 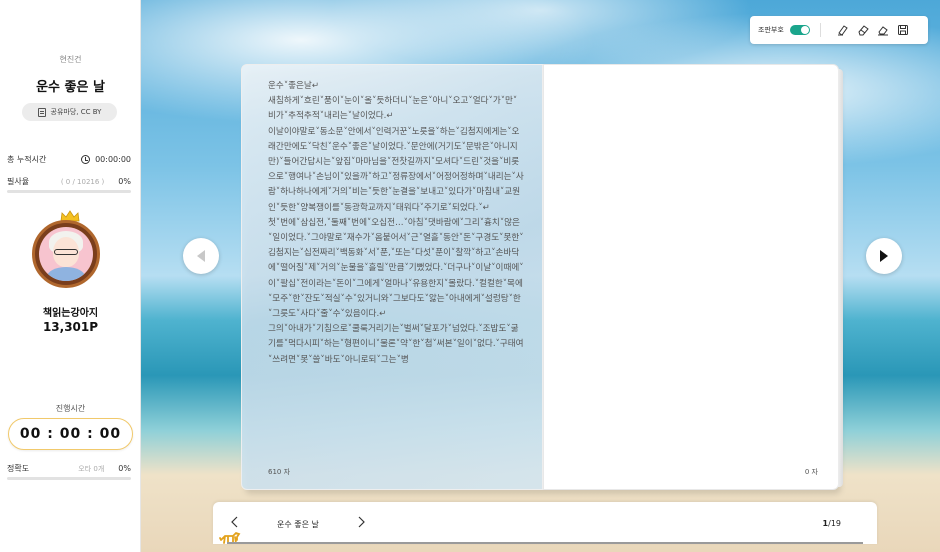 What do you see at coordinates (70, 327) in the screenshot?
I see `user-points: 13,301P` at bounding box center [70, 327].